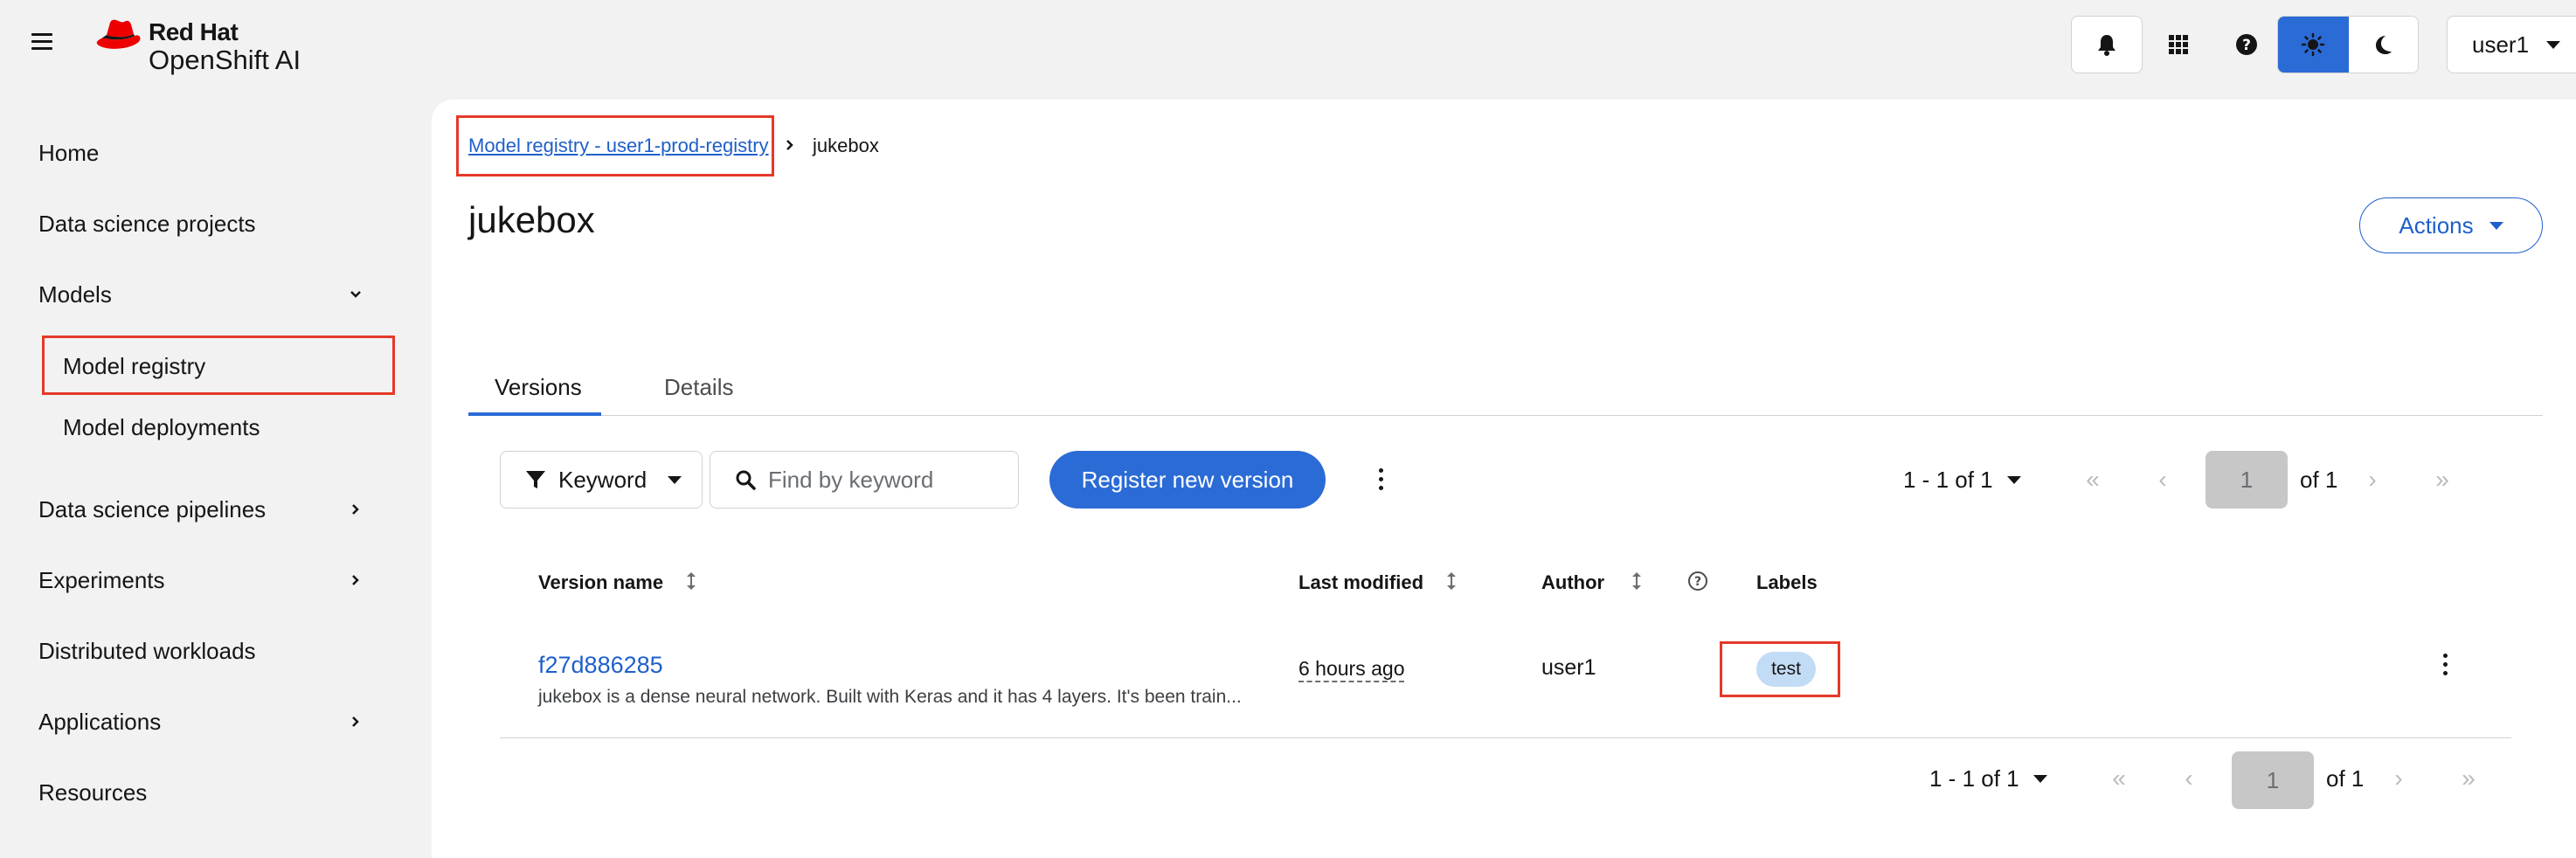 This screenshot has height=858, width=2576. I want to click on label-chip: test, so click(1786, 669).